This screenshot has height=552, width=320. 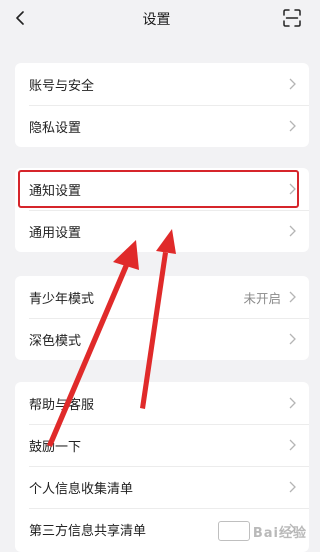 I want to click on settings-group-modes: 青少年模式 未开启 深色模式, so click(x=162, y=318).